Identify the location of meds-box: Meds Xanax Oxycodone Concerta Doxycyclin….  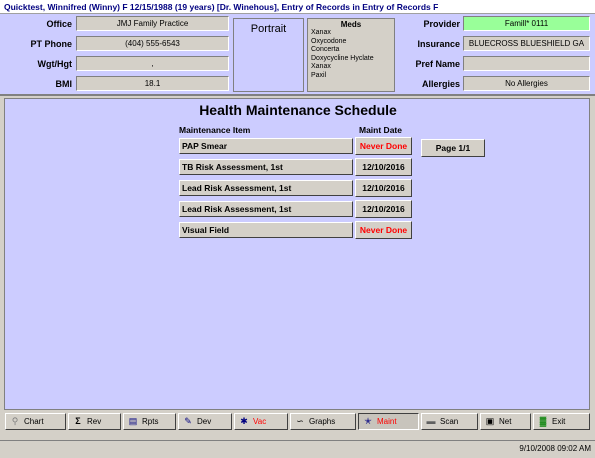
(351, 55).